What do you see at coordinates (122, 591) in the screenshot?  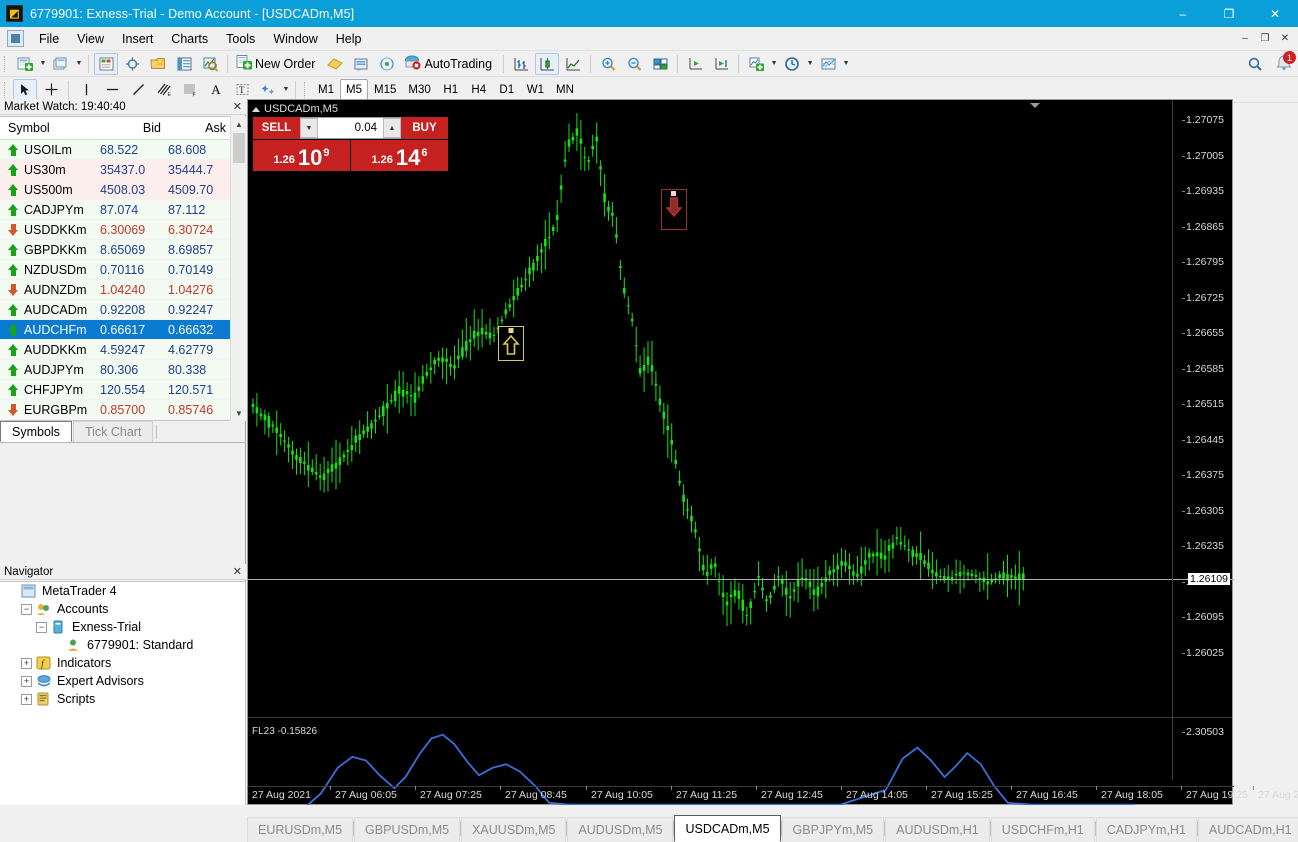 I see `navigator-tree-item: MetaTrader 4` at bounding box center [122, 591].